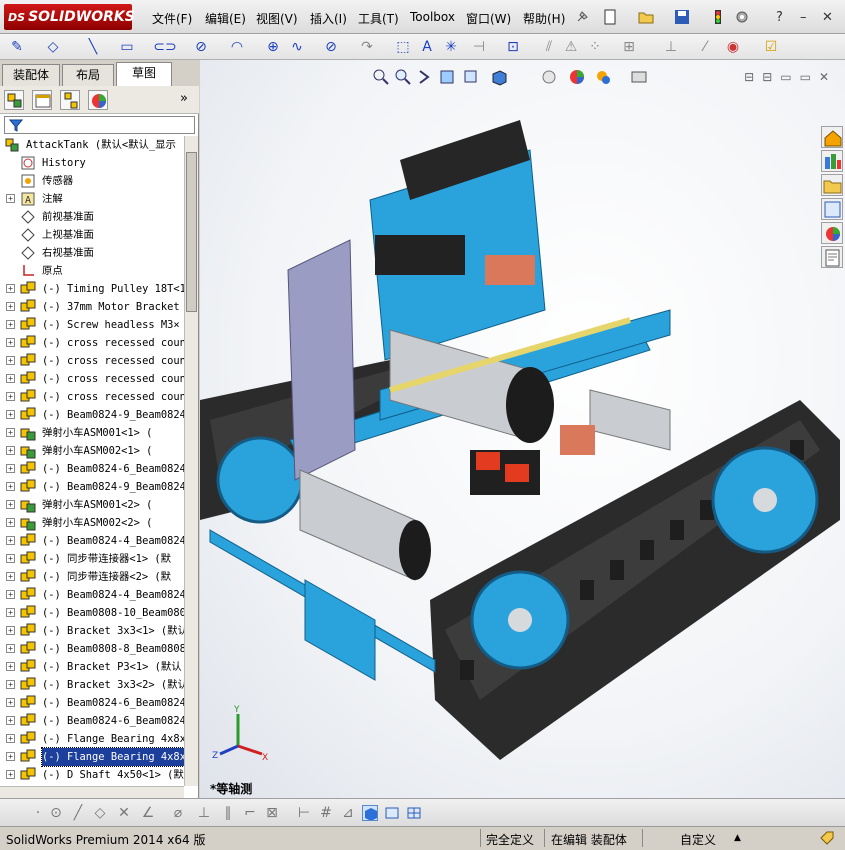  Describe the element at coordinates (70, 100) in the screenshot. I see `configuration-manager-icon` at that location.